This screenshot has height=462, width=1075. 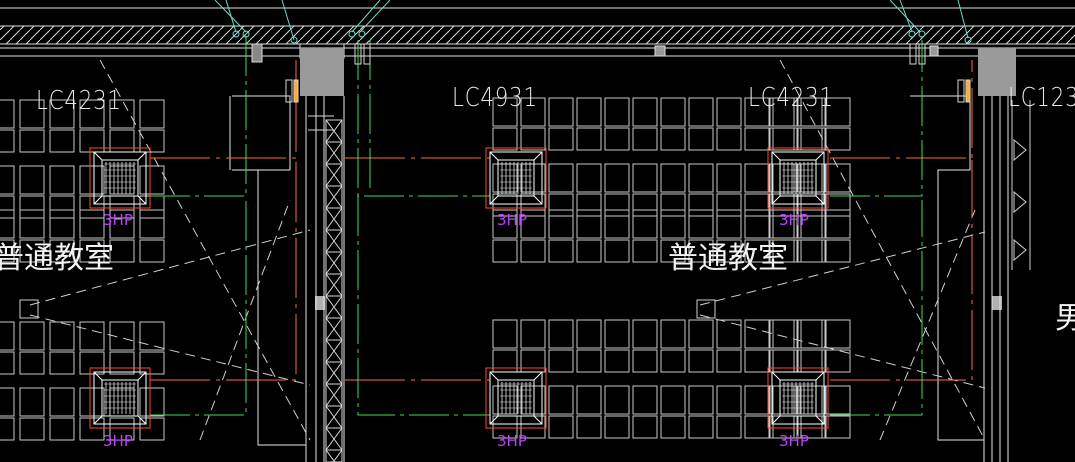 I want to click on room-label: 男, so click(x=1065, y=318).